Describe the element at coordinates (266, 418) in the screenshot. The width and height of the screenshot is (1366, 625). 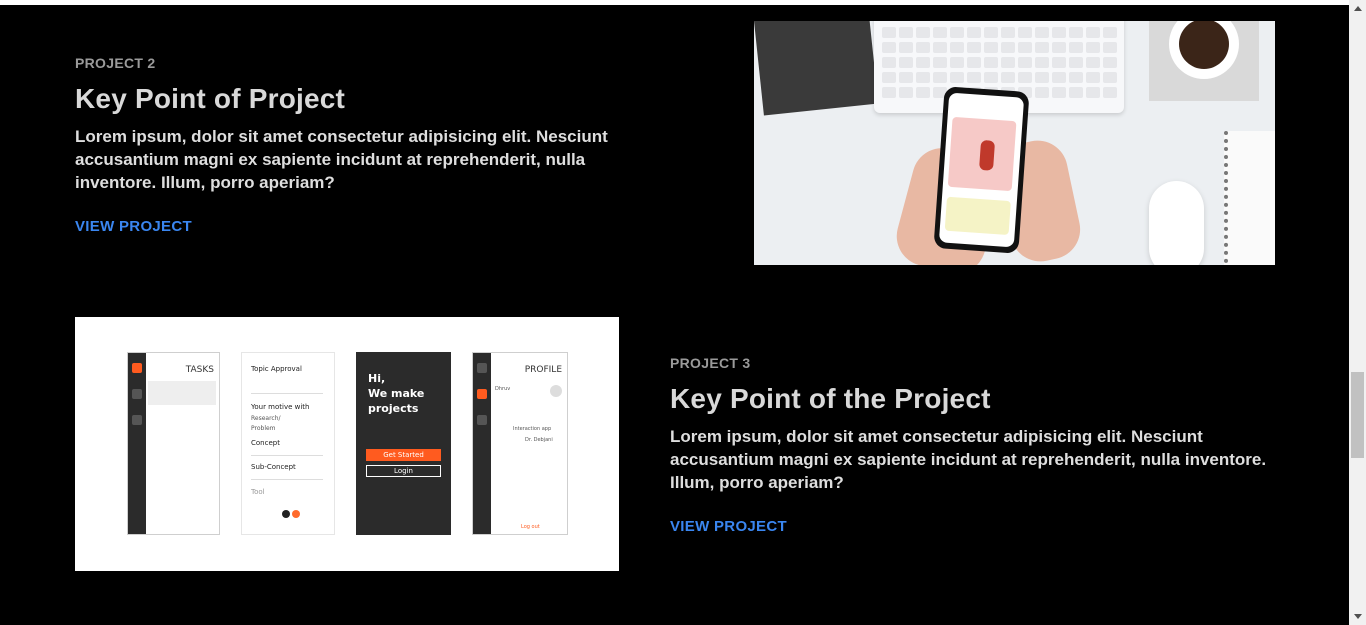
I see `research-option: Research/` at that location.